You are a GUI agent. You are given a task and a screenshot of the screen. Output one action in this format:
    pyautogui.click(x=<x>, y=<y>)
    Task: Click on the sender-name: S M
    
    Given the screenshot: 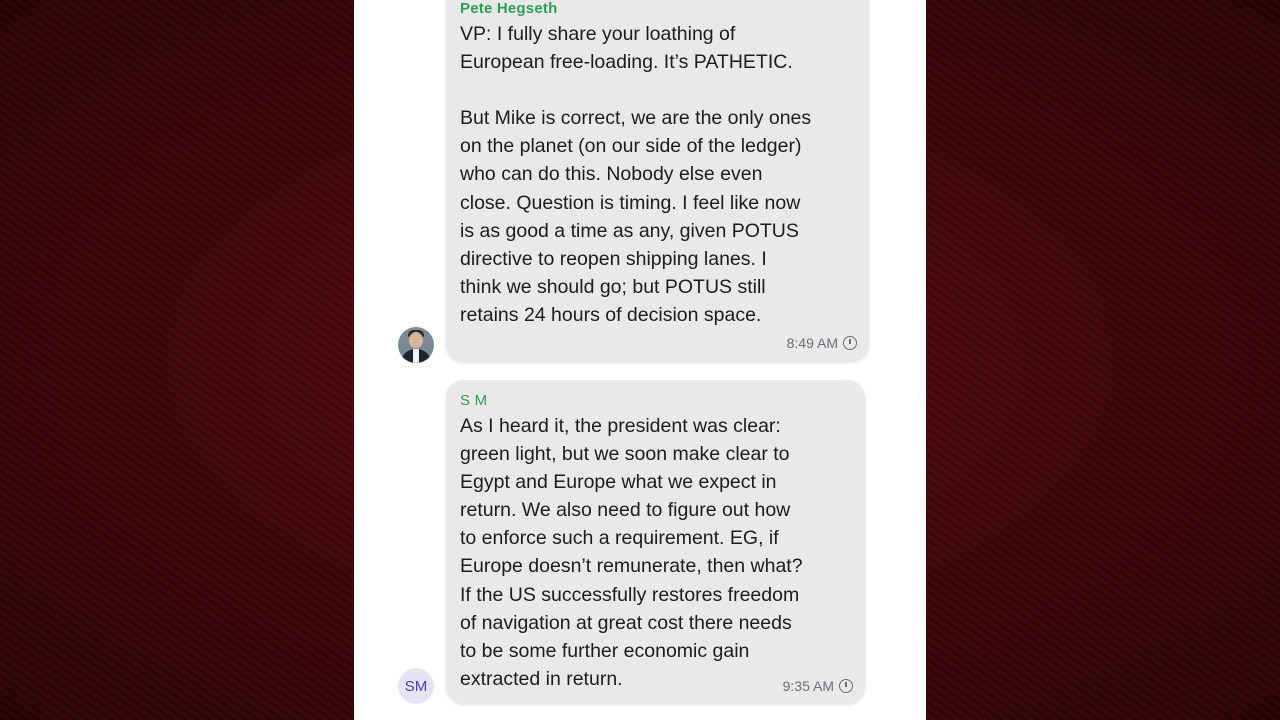 What is the action you would take?
    pyautogui.click(x=474, y=400)
    